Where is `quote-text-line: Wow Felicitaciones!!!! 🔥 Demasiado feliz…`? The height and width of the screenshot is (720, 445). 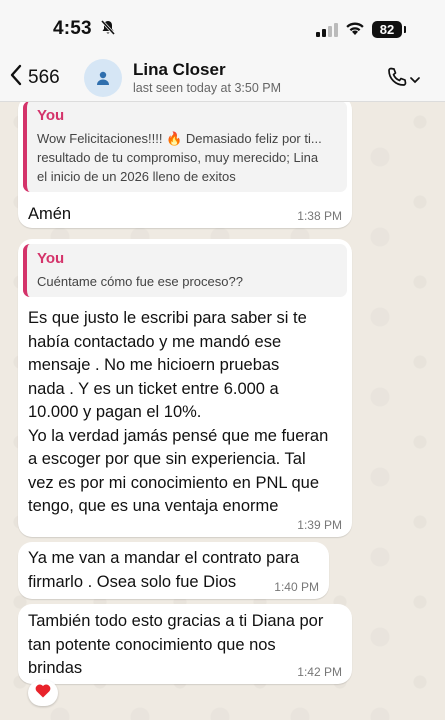
quote-text-line: Wow Felicitaciones!!!! 🔥 Demasiado feliz… is located at coordinates (179, 138).